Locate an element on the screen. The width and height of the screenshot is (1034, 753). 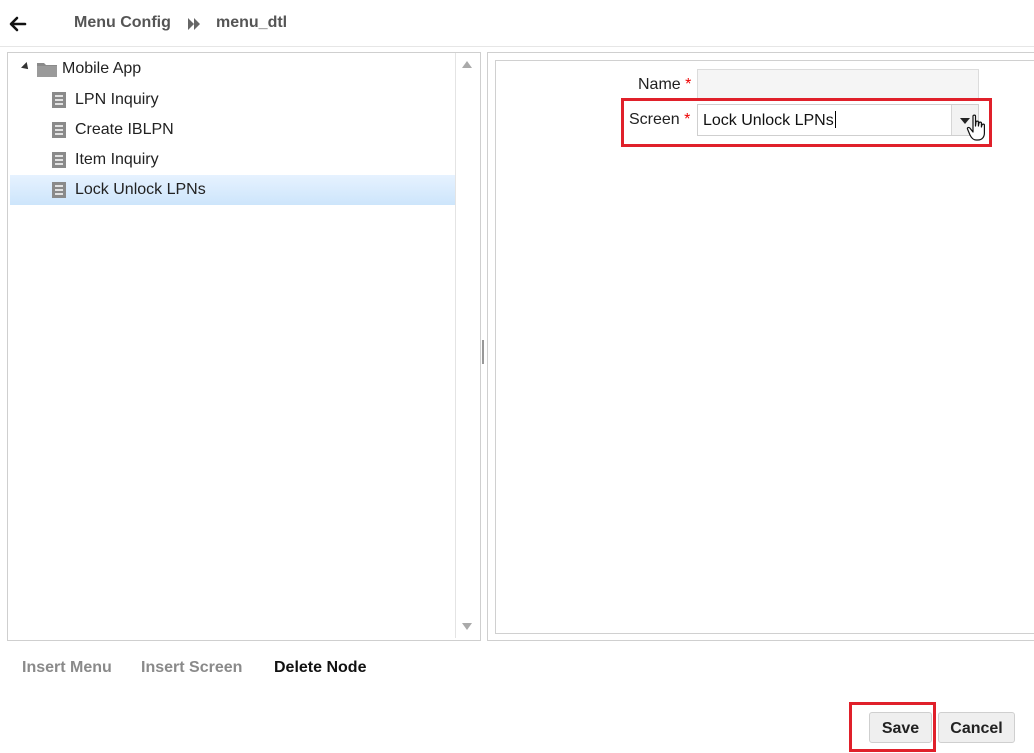
arrow-left-icon is located at coordinates (18, 24).